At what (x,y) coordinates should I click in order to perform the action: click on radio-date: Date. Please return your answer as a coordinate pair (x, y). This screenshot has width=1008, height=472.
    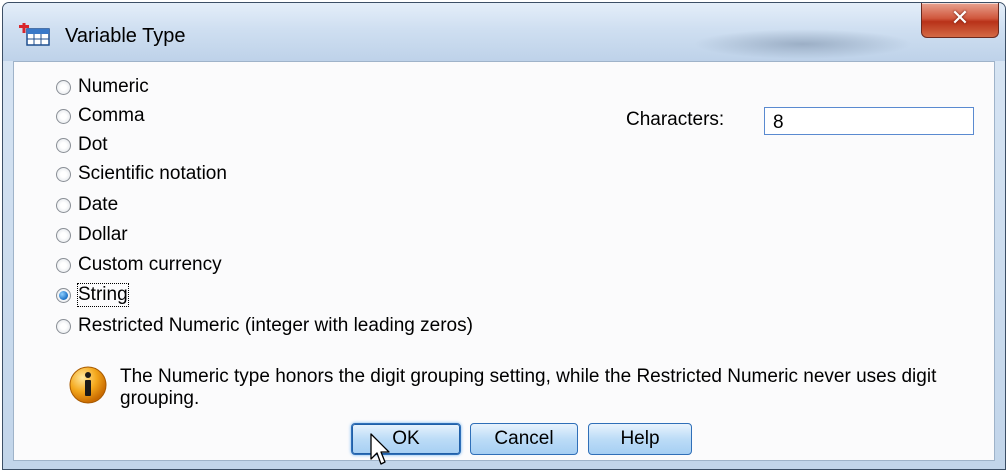
    Looking at the image, I should click on (87, 205).